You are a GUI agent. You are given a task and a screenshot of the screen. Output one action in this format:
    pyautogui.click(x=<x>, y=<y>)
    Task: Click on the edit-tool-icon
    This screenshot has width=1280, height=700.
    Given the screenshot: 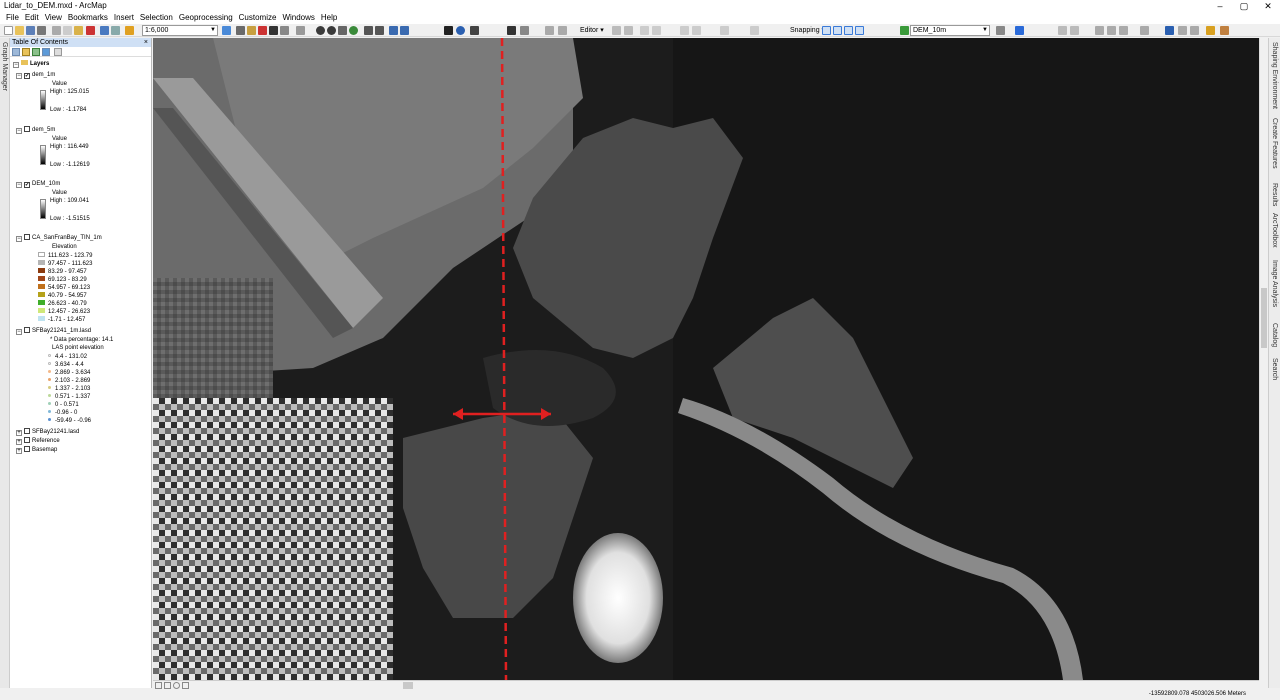 What is the action you would take?
    pyautogui.click(x=616, y=30)
    